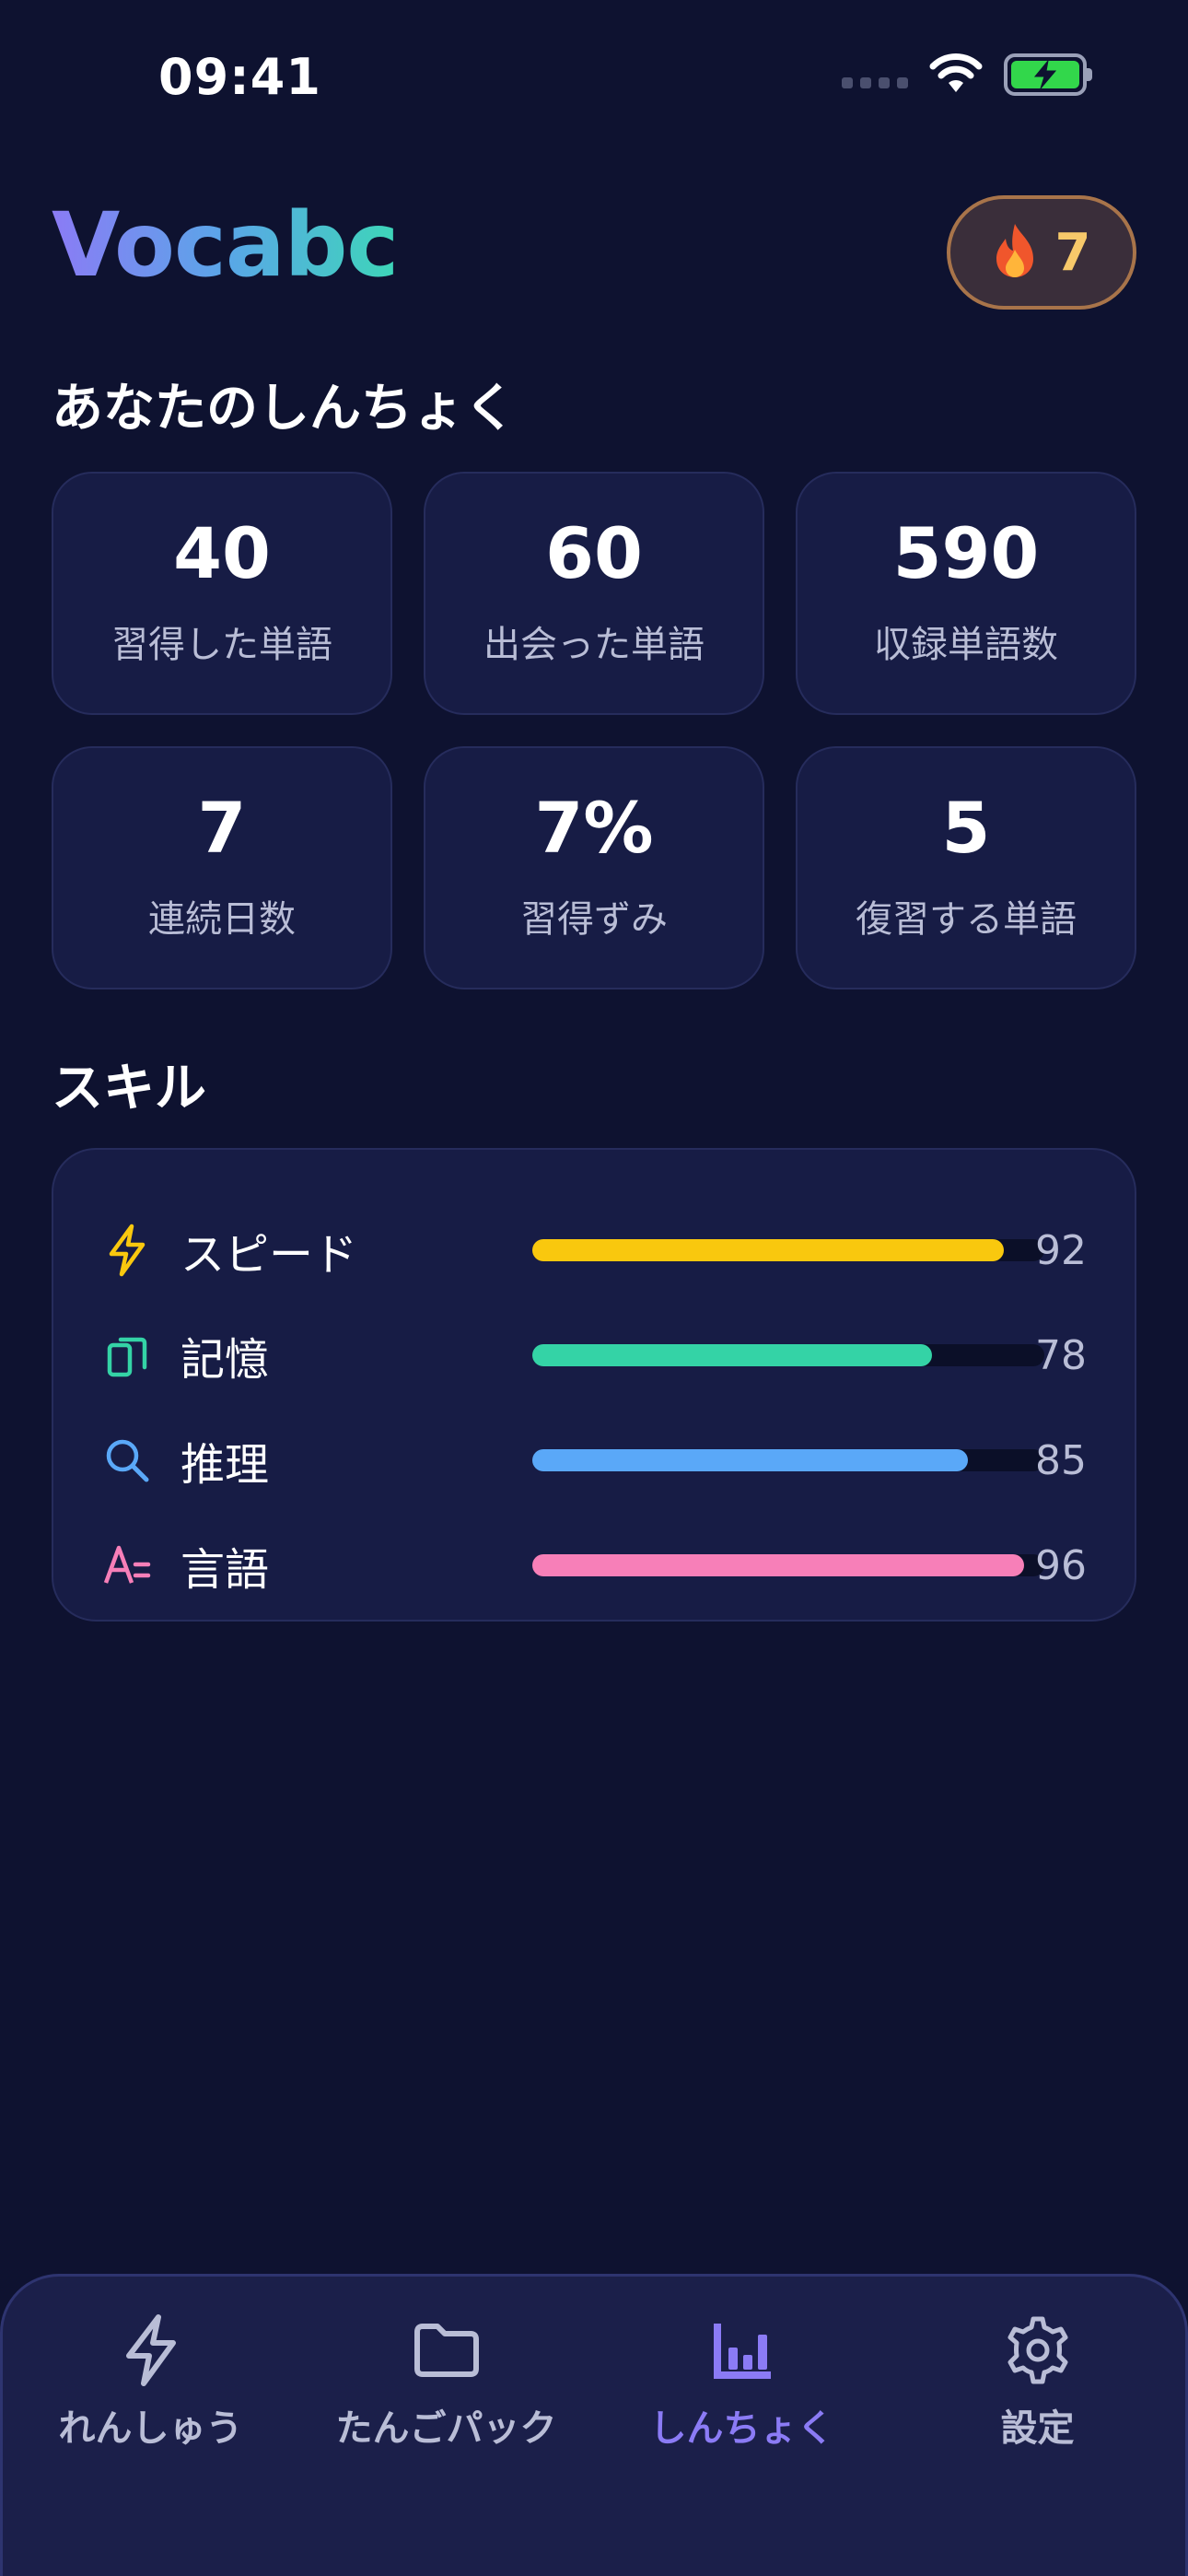 The height and width of the screenshot is (2576, 1188). Describe the element at coordinates (239, 77) in the screenshot. I see `status-time: 09:41` at that location.